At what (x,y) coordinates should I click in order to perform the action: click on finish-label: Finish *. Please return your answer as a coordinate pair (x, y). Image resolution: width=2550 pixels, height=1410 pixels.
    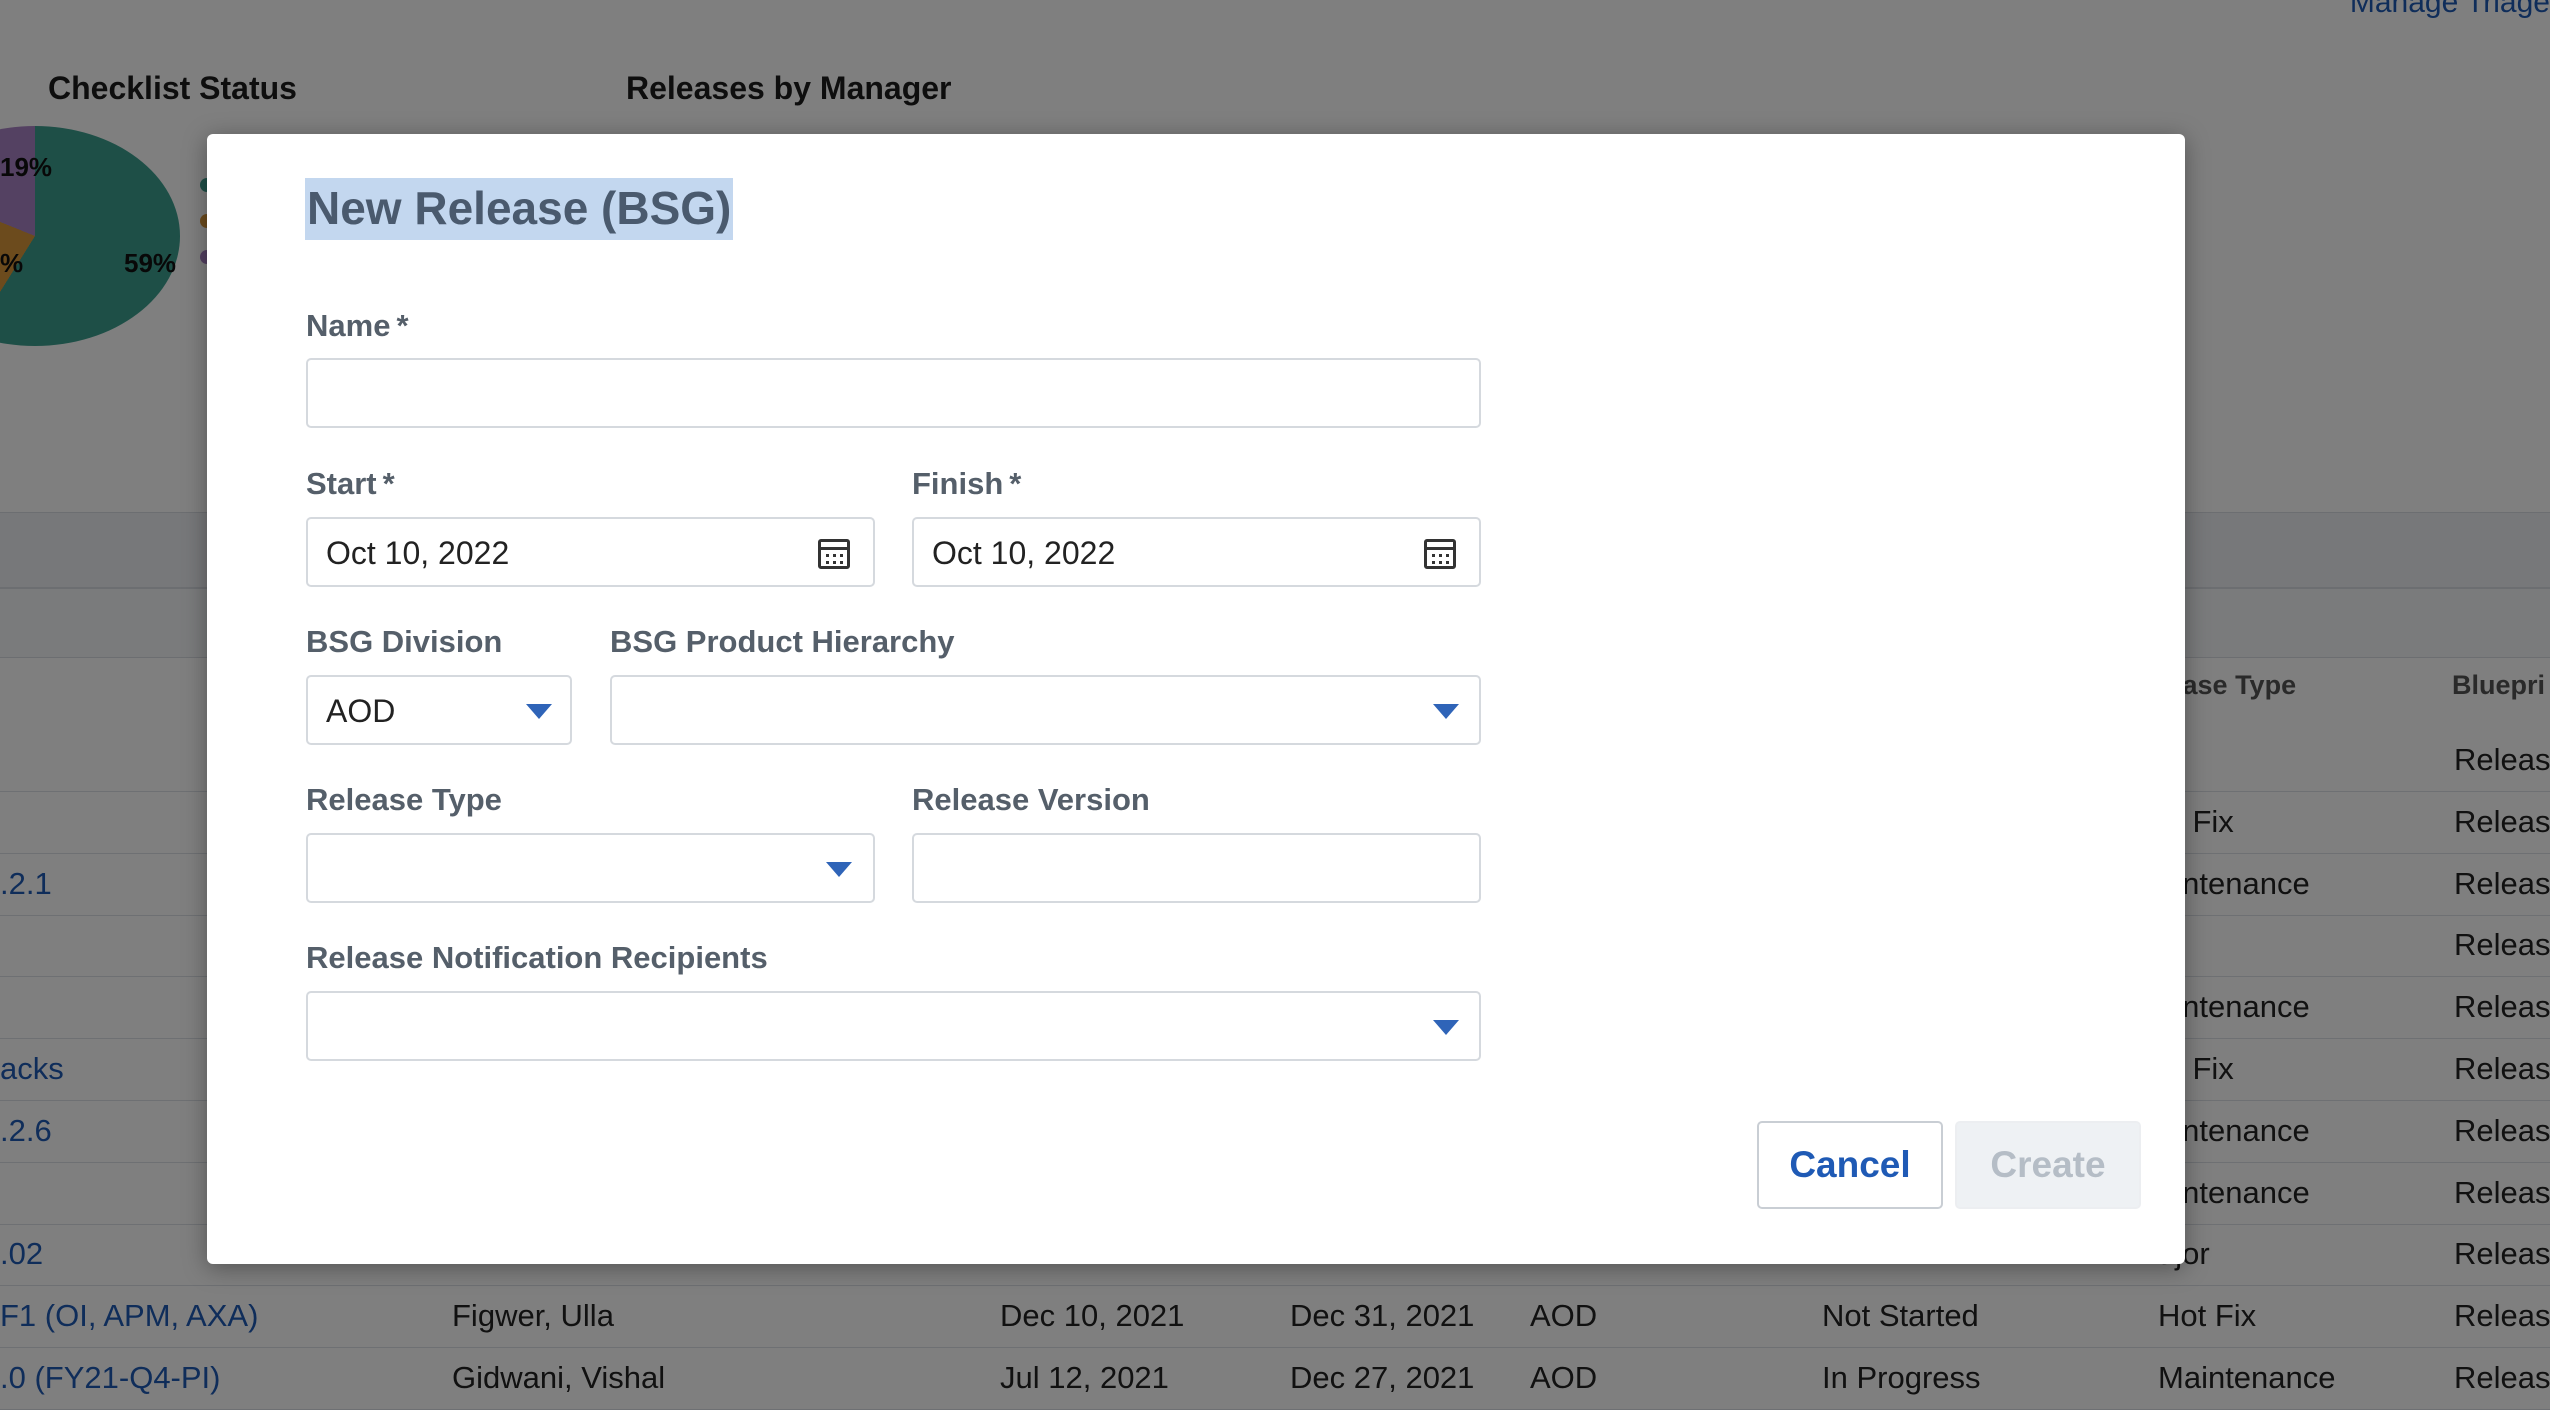
    Looking at the image, I should click on (966, 484).